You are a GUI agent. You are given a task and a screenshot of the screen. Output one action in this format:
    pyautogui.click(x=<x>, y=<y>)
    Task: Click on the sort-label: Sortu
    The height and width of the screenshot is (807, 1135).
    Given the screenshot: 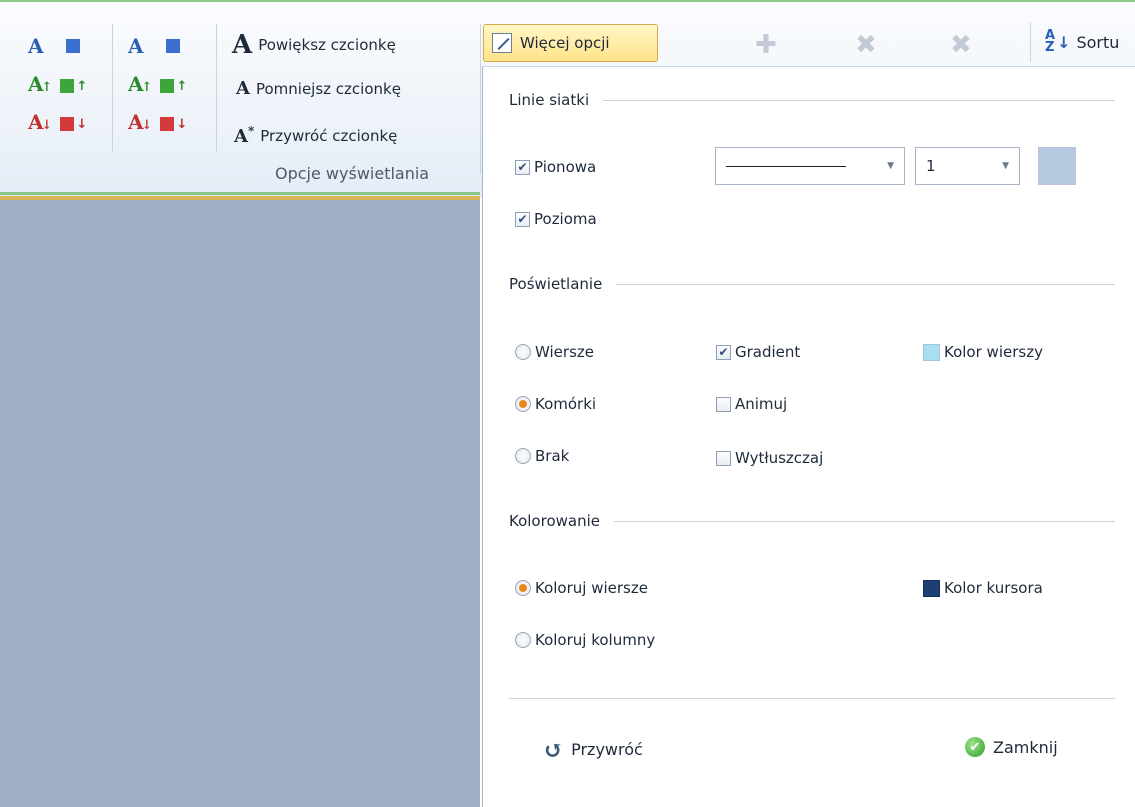 What is the action you would take?
    pyautogui.click(x=1098, y=42)
    